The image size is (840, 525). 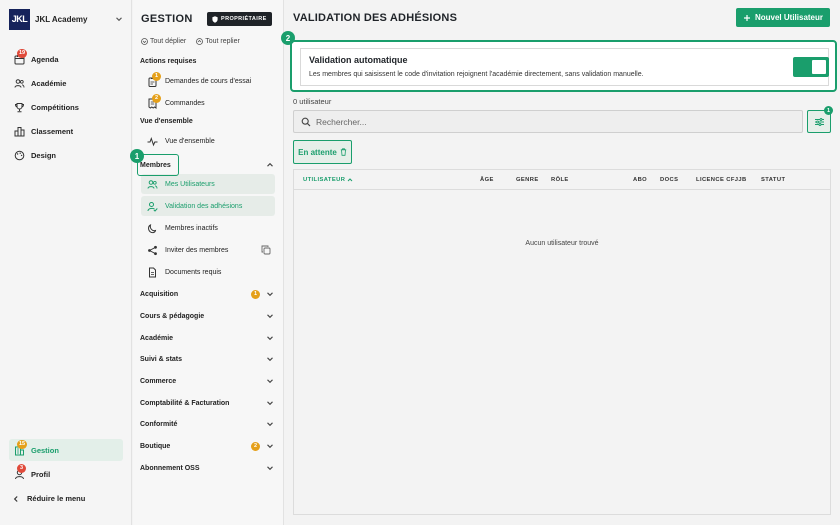 What do you see at coordinates (15, 498) in the screenshot?
I see `chevron-left-icon` at bounding box center [15, 498].